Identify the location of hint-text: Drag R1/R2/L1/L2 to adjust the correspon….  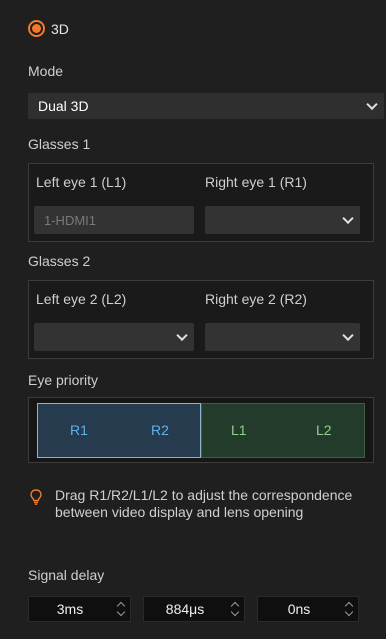
(204, 503).